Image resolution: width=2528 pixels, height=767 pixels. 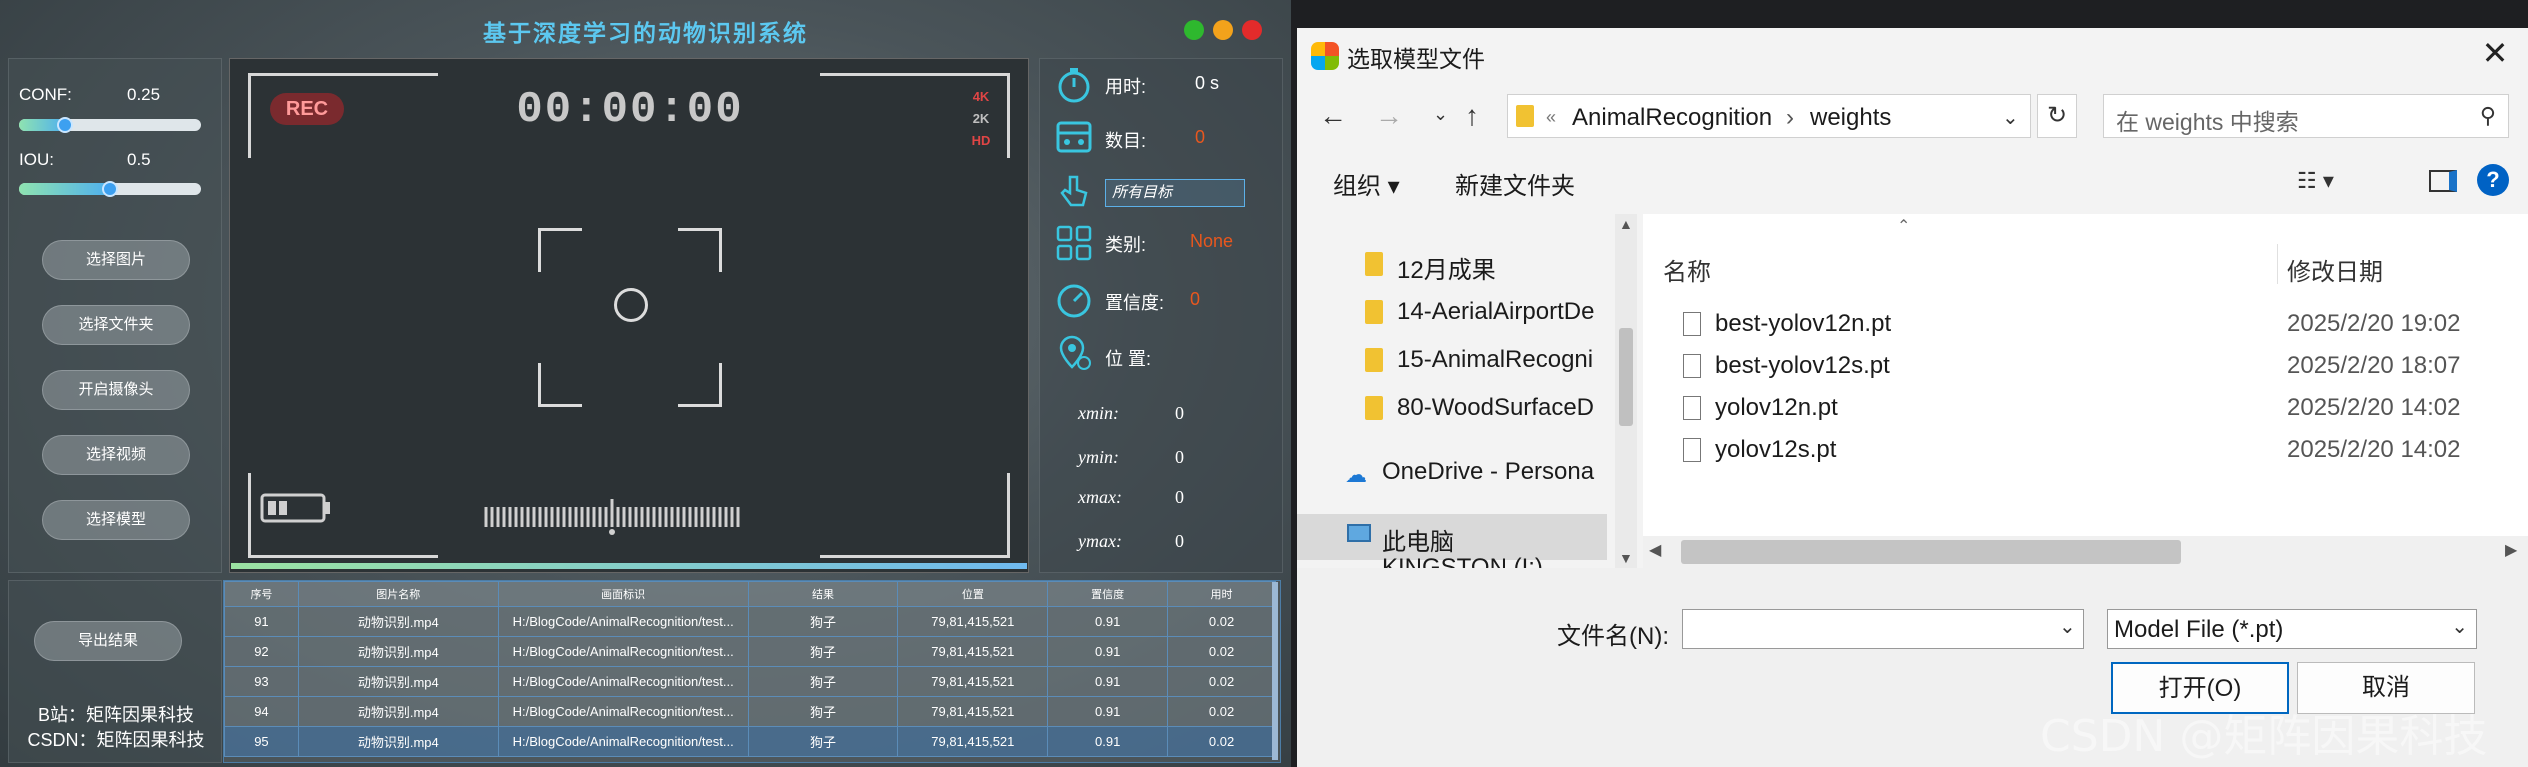 What do you see at coordinates (1366, 183) in the screenshot?
I see `organize-menu-button: 组织 ▾` at bounding box center [1366, 183].